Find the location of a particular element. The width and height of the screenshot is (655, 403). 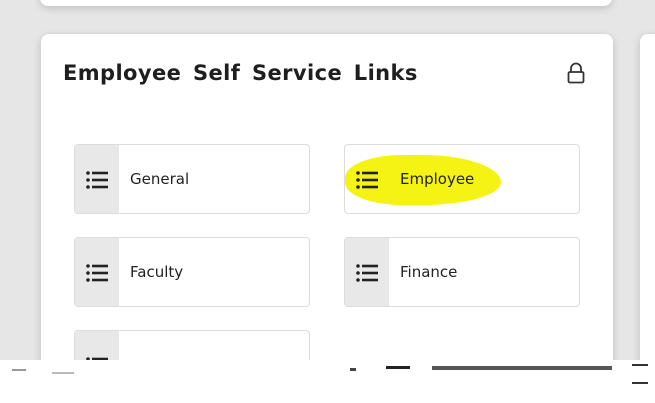

link-tile-employee: Employee is located at coordinates (462, 179).